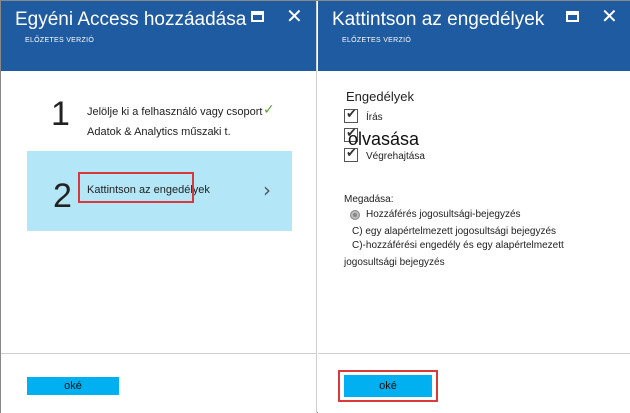 The image size is (630, 413). Describe the element at coordinates (395, 156) in the screenshot. I see `checkbox-execute-label: Végrehajtása` at that location.